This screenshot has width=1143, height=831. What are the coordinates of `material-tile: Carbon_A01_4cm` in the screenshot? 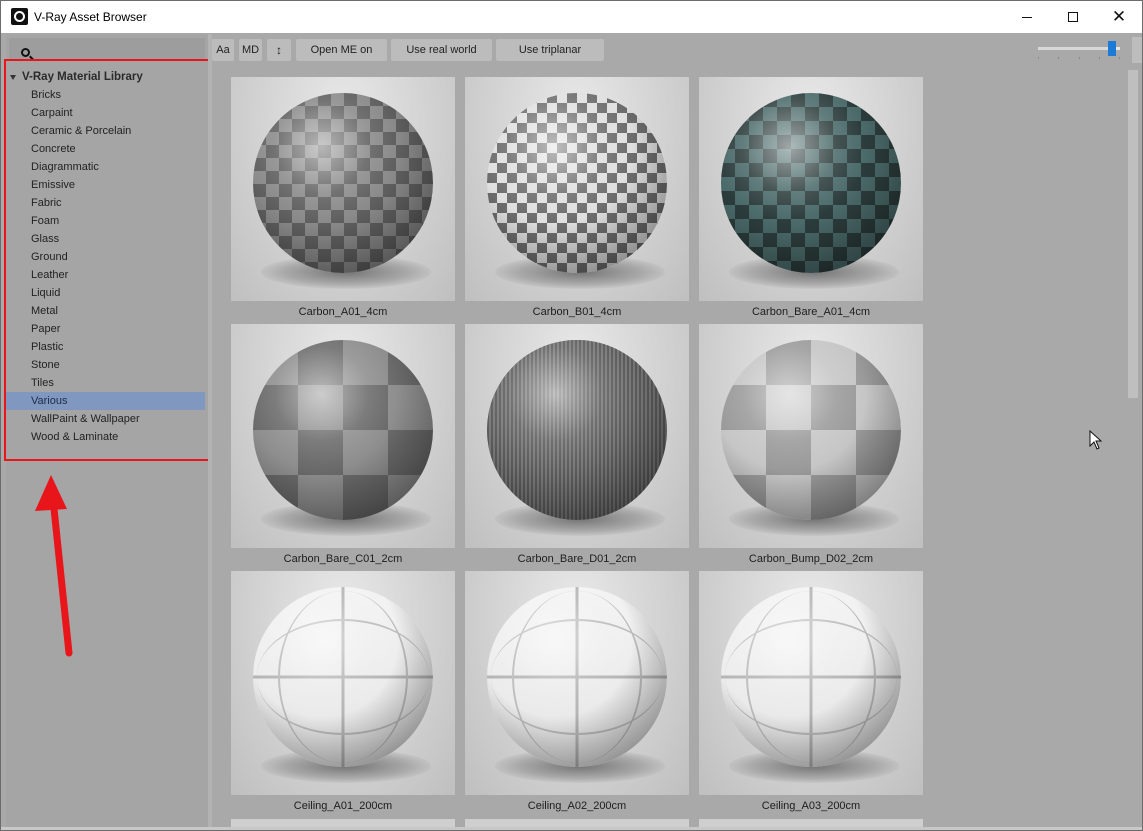 It's located at (343, 200).